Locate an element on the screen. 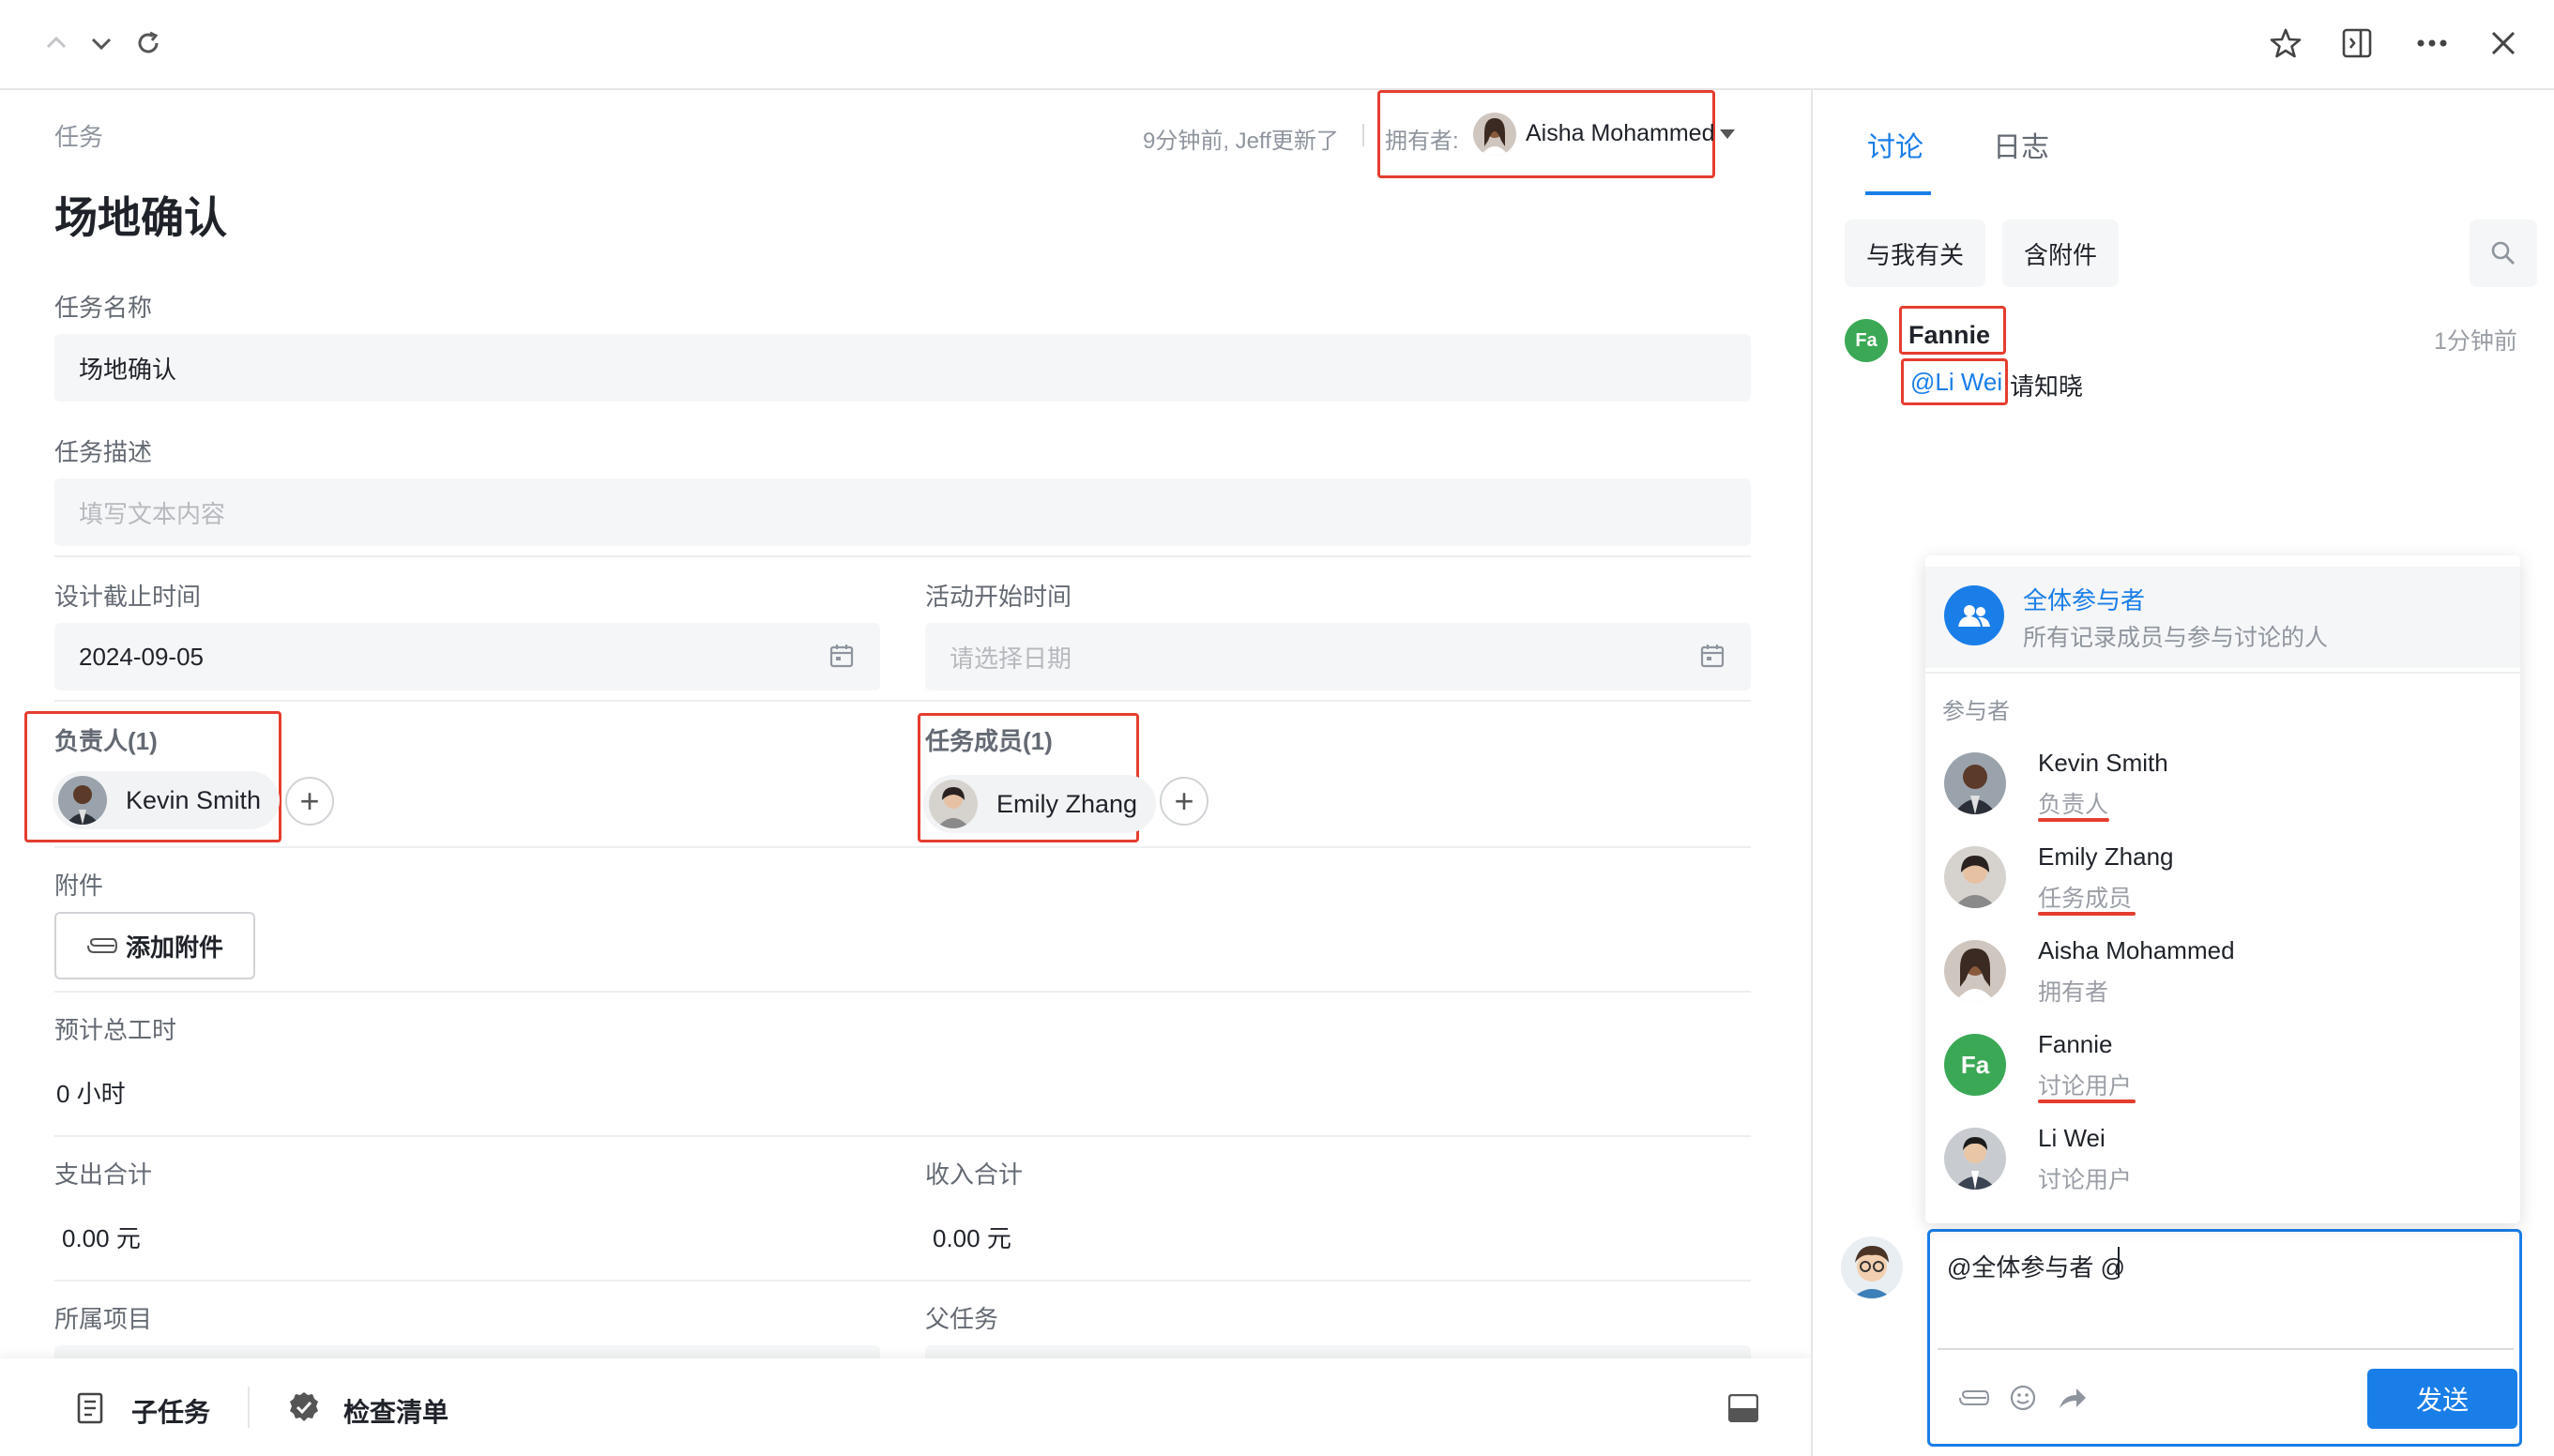 The image size is (2554, 1456). more-icon is located at coordinates (2432, 43).